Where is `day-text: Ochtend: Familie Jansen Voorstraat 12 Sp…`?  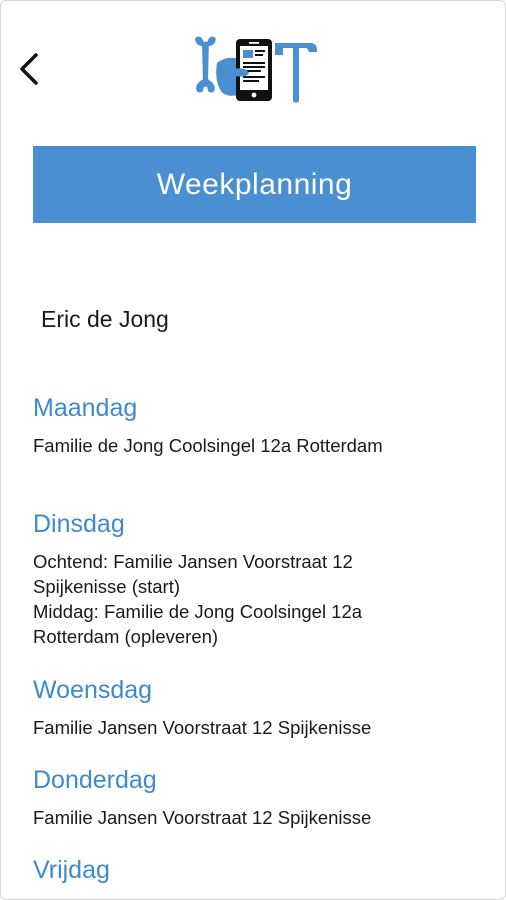
day-text: Ochtend: Familie Jansen Voorstraat 12 Sp… is located at coordinates (253, 599).